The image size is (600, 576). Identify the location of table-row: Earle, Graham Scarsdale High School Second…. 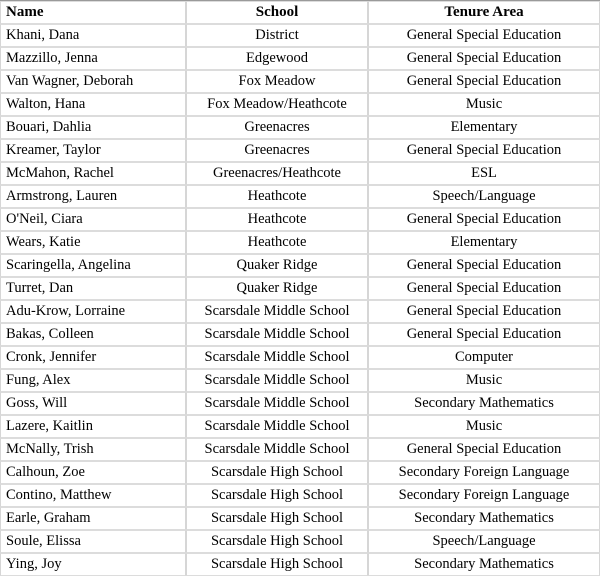
(300, 518).